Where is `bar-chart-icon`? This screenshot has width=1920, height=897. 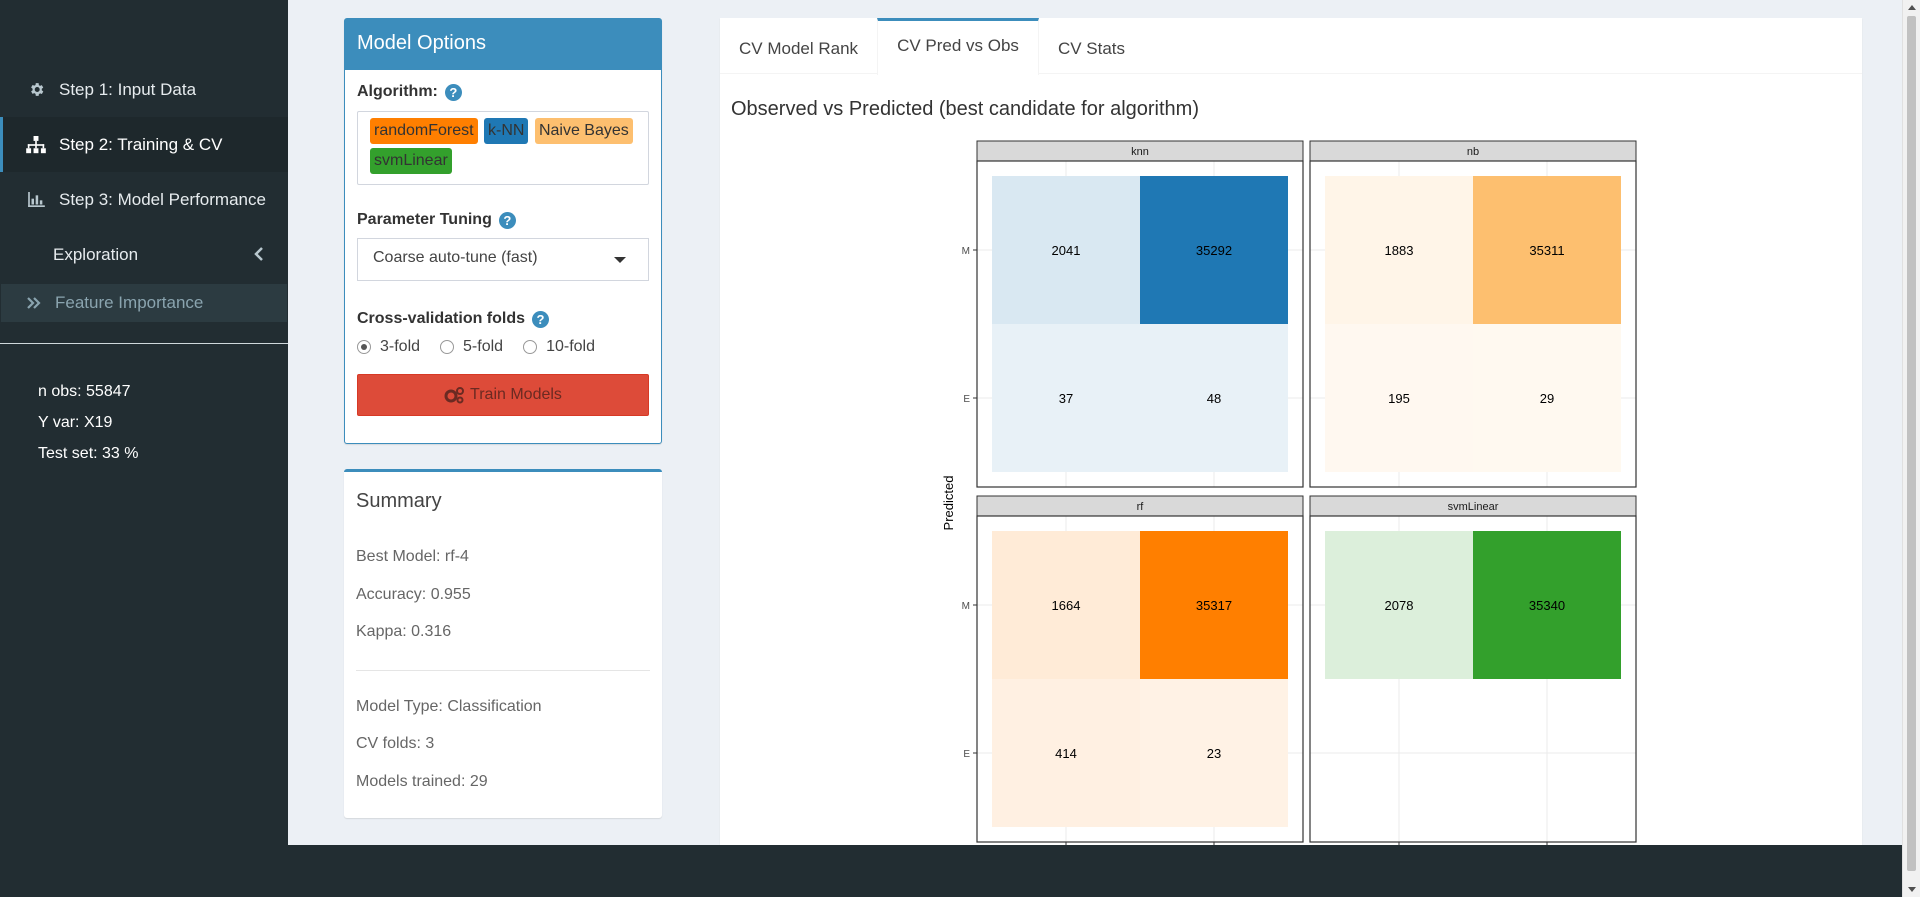 bar-chart-icon is located at coordinates (36, 200).